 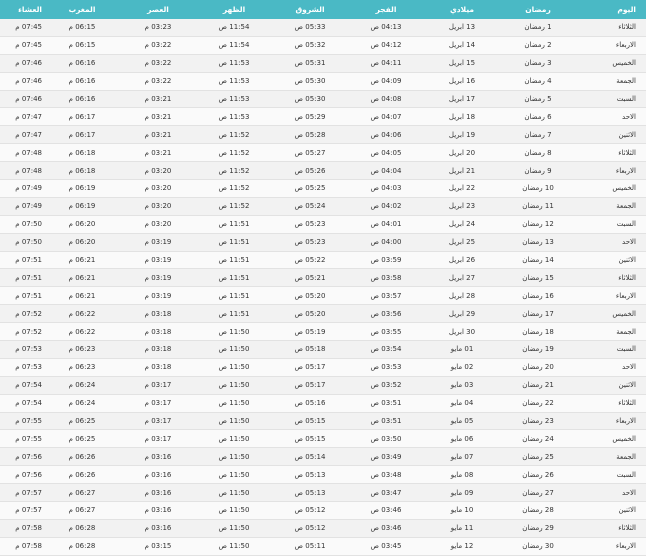 What do you see at coordinates (626, 9) in the screenshot?
I see `header-day: اليوم` at bounding box center [626, 9].